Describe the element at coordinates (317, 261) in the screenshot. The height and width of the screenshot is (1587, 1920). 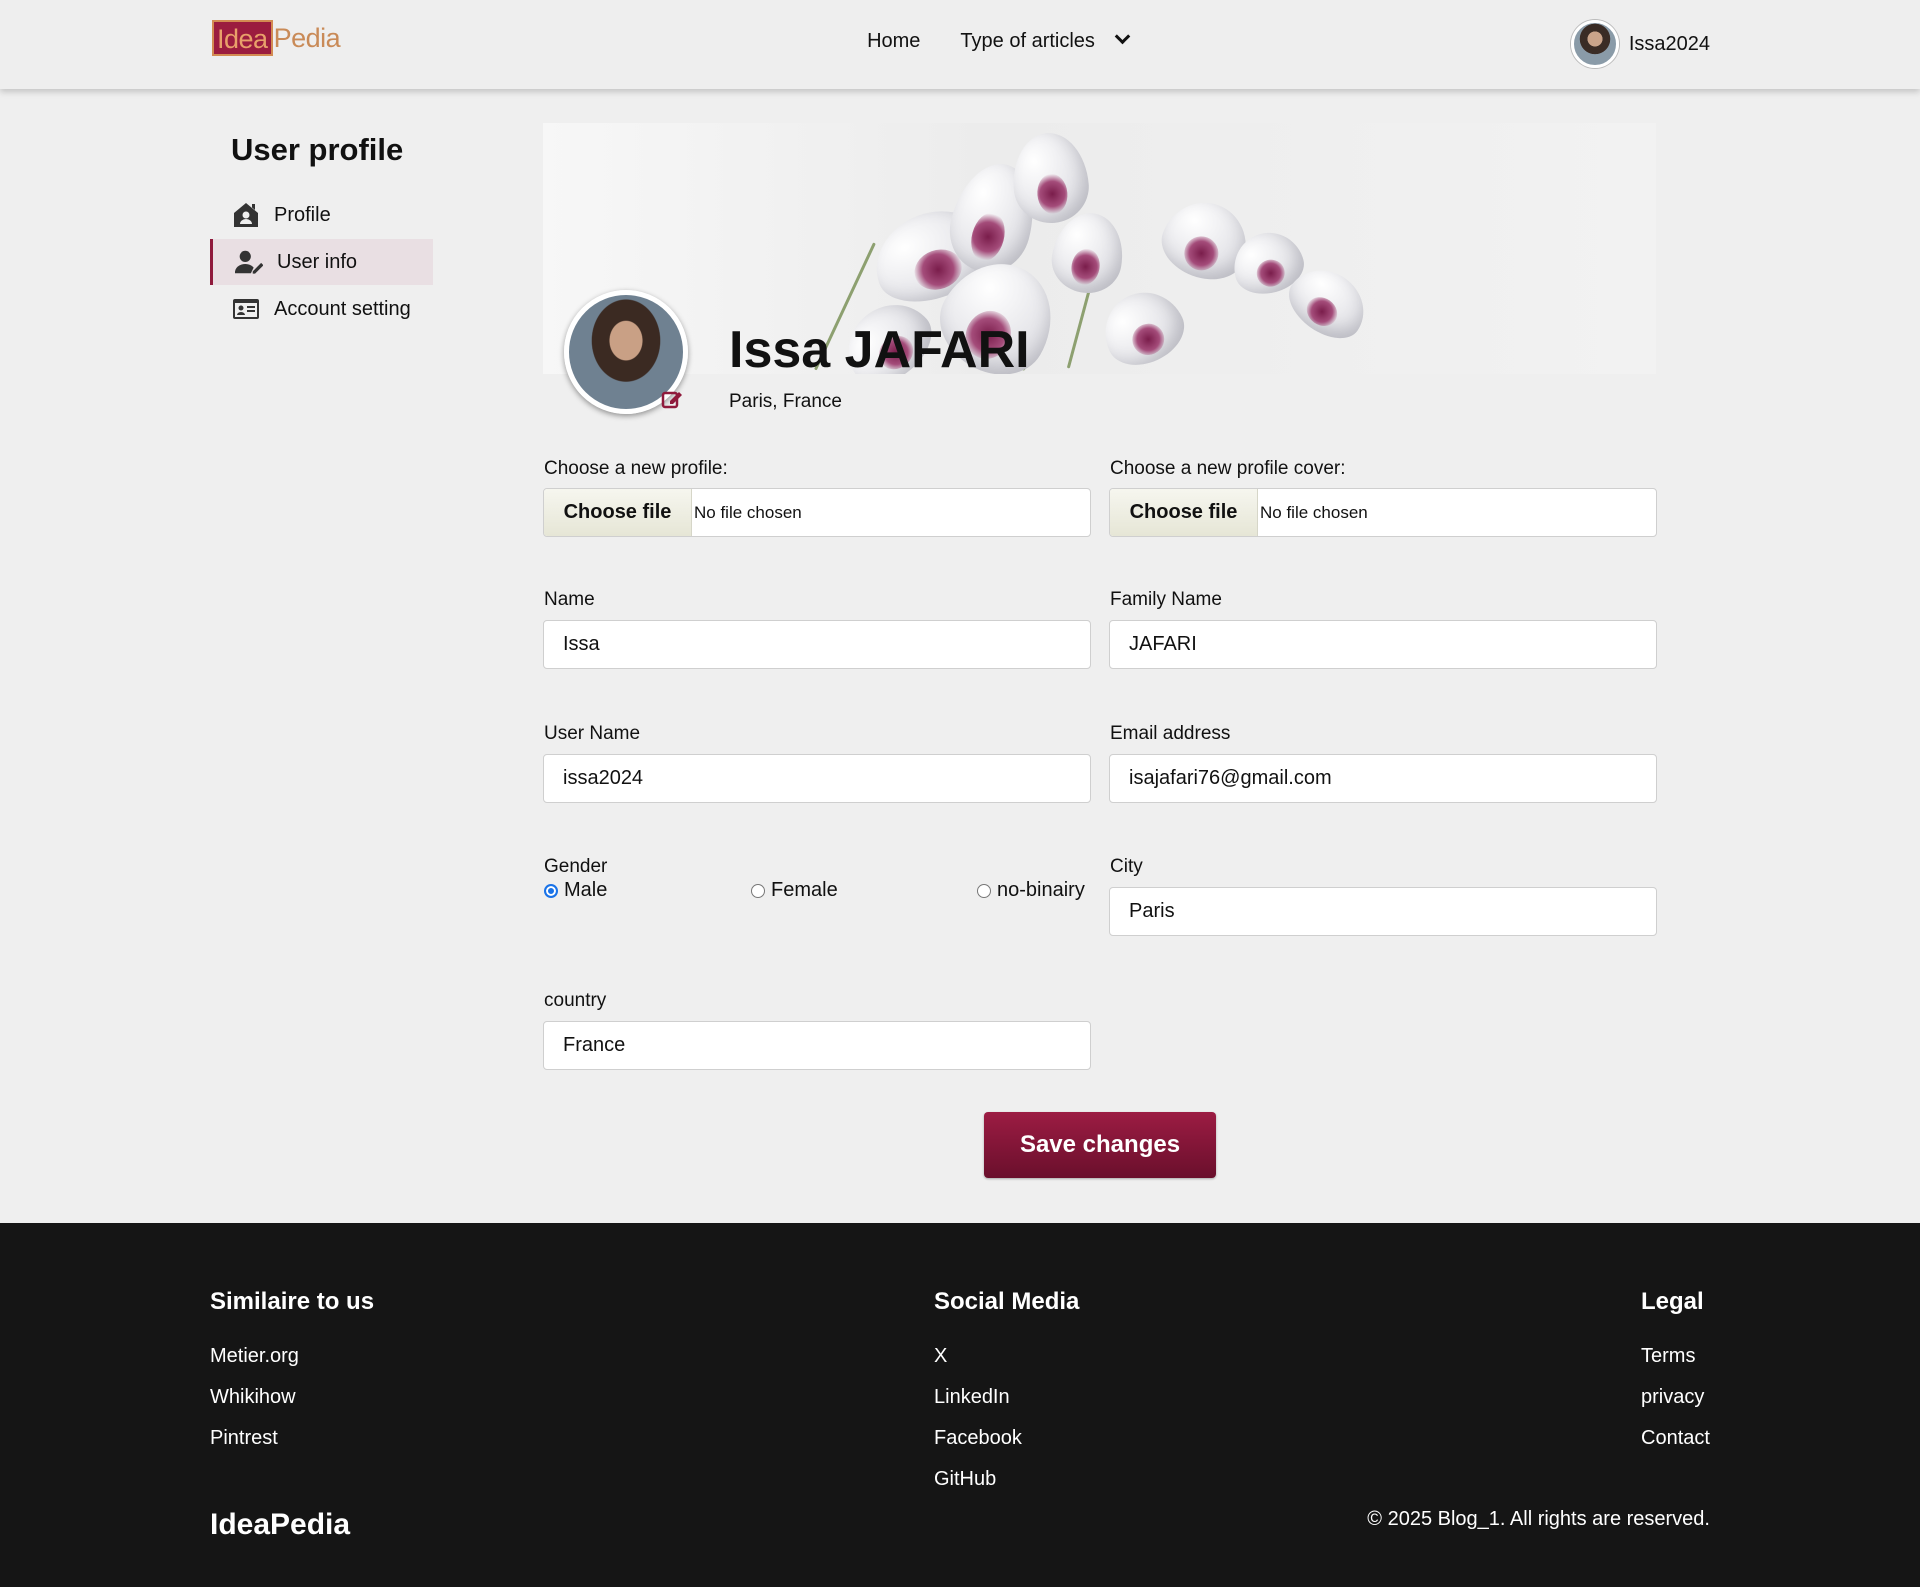
I see `sidebar-item-label: User info` at that location.